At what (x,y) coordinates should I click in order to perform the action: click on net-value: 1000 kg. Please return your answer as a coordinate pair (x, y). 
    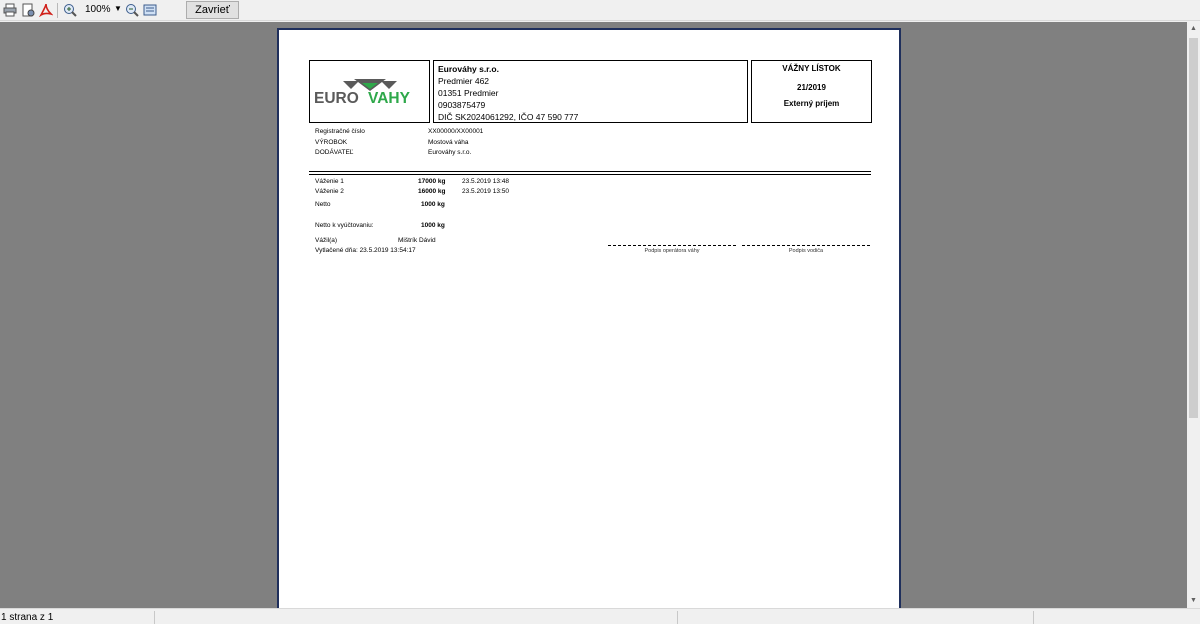
    Looking at the image, I should click on (433, 204).